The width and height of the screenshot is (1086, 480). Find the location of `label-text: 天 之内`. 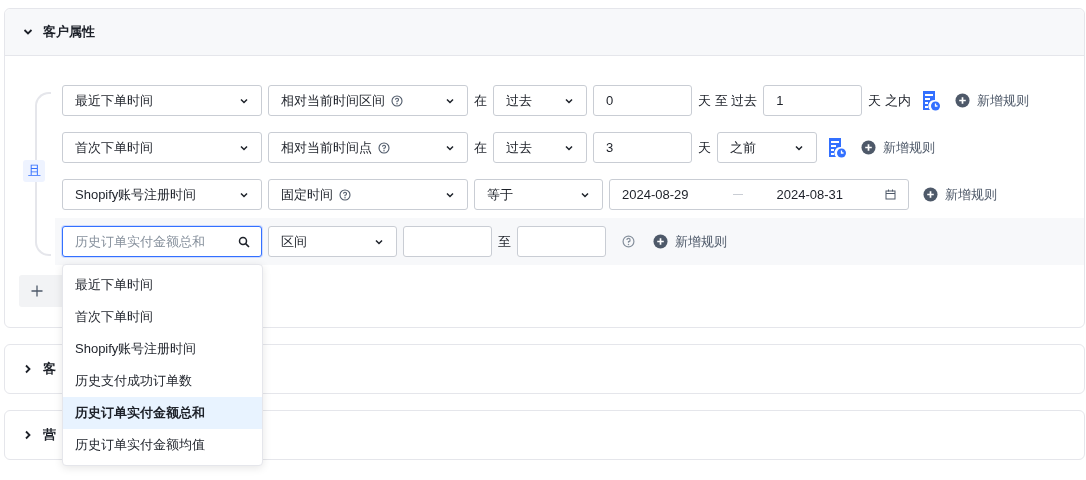

label-text: 天 之内 is located at coordinates (889, 100).